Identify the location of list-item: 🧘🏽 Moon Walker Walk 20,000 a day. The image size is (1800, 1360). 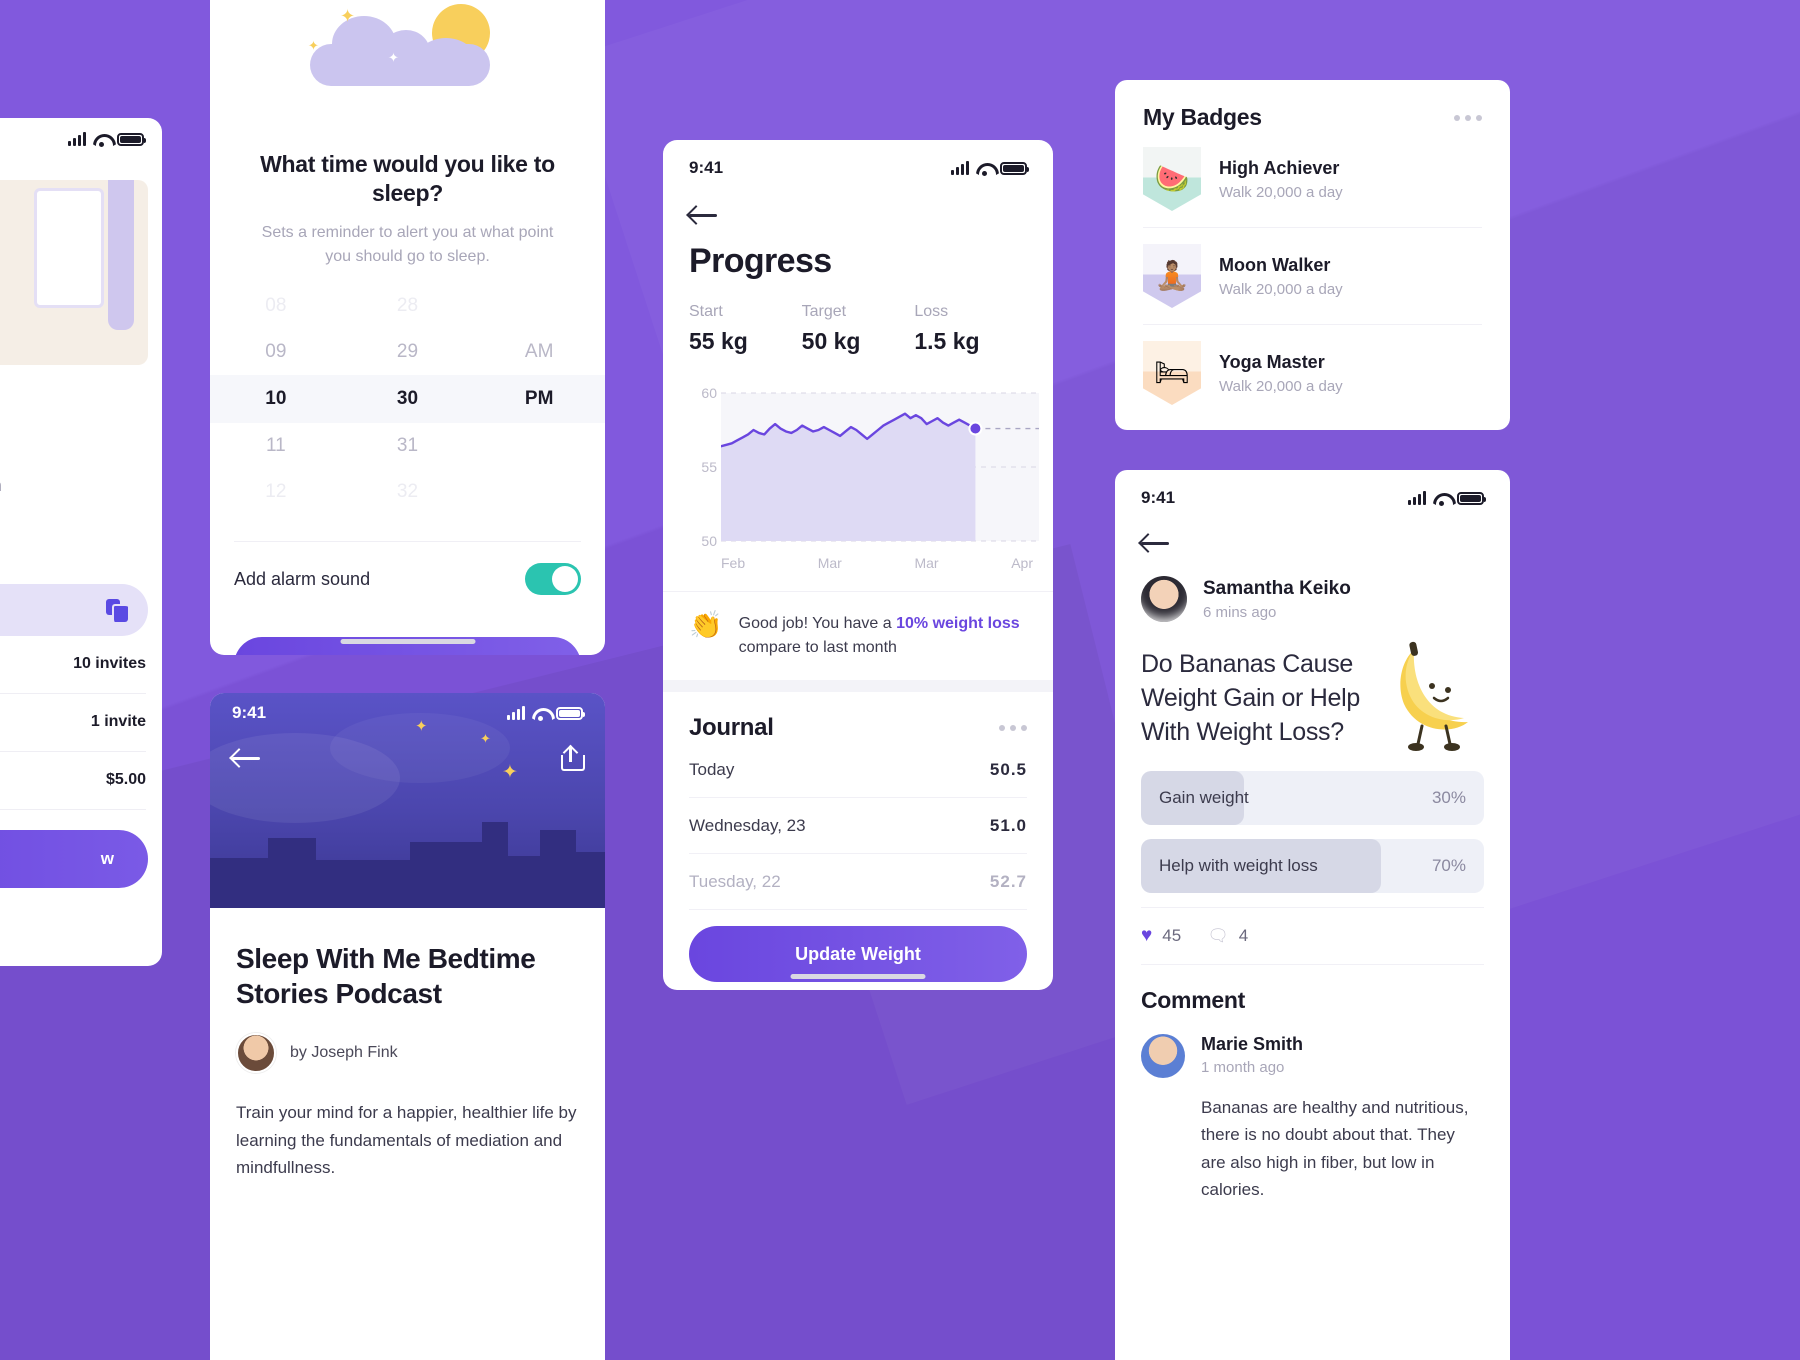
(1312, 276).